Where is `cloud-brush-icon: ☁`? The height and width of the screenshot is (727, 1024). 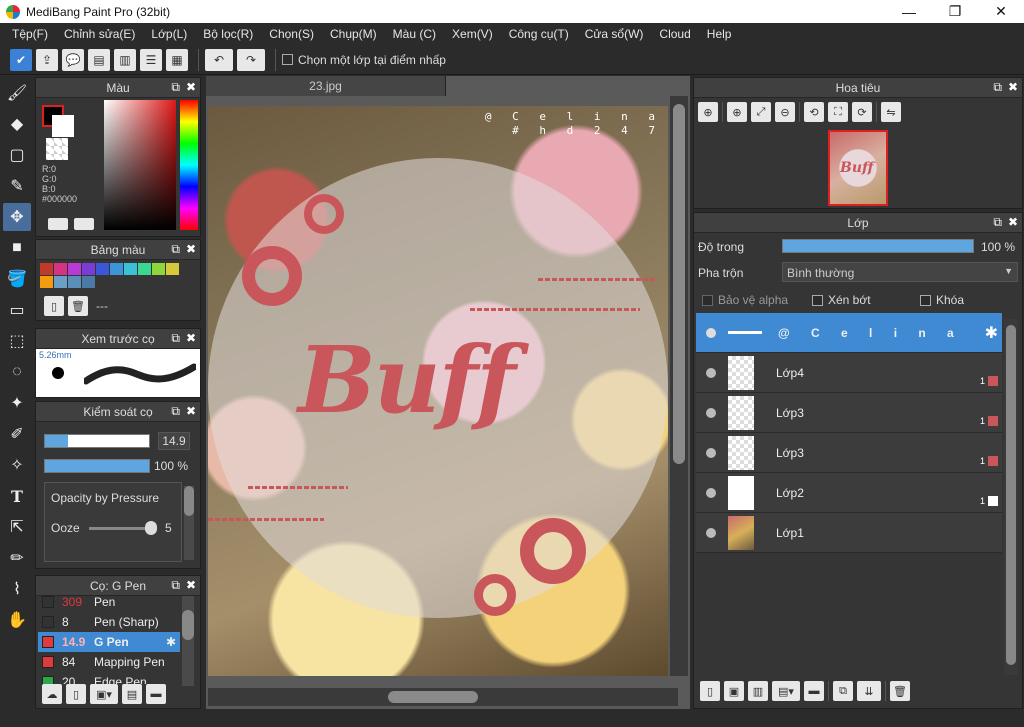
cloud-brush-icon: ☁ is located at coordinates (52, 694).